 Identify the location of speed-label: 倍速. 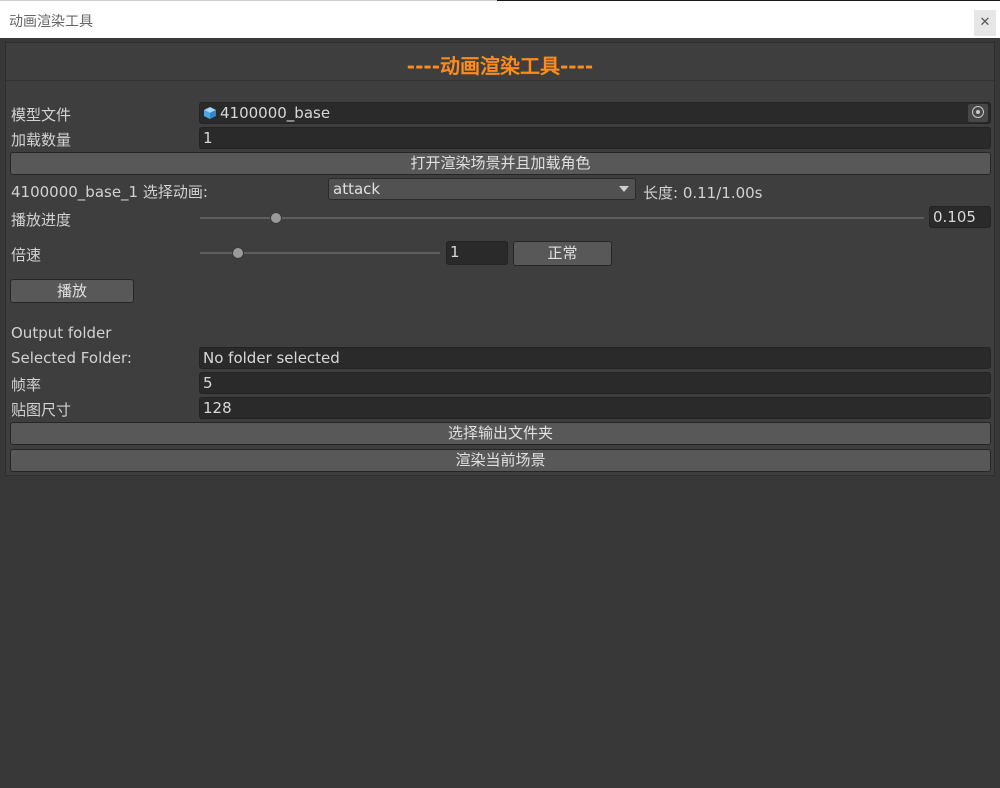
(26, 255).